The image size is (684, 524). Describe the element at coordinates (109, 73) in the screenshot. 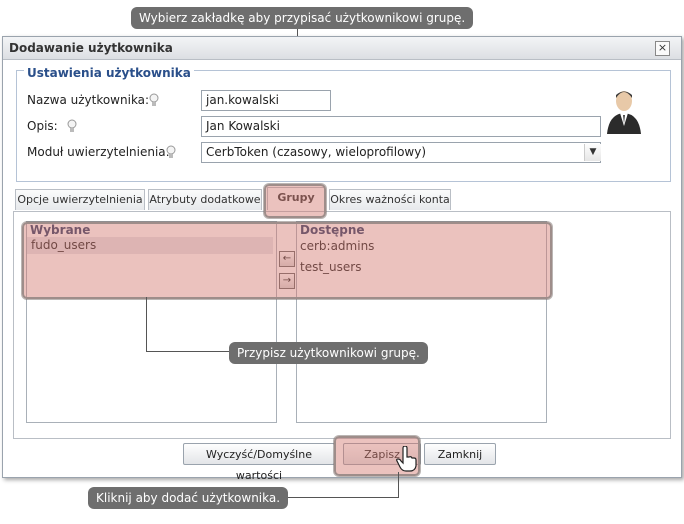

I see `user-settings-legend: Ustawienia użytkownika` at that location.